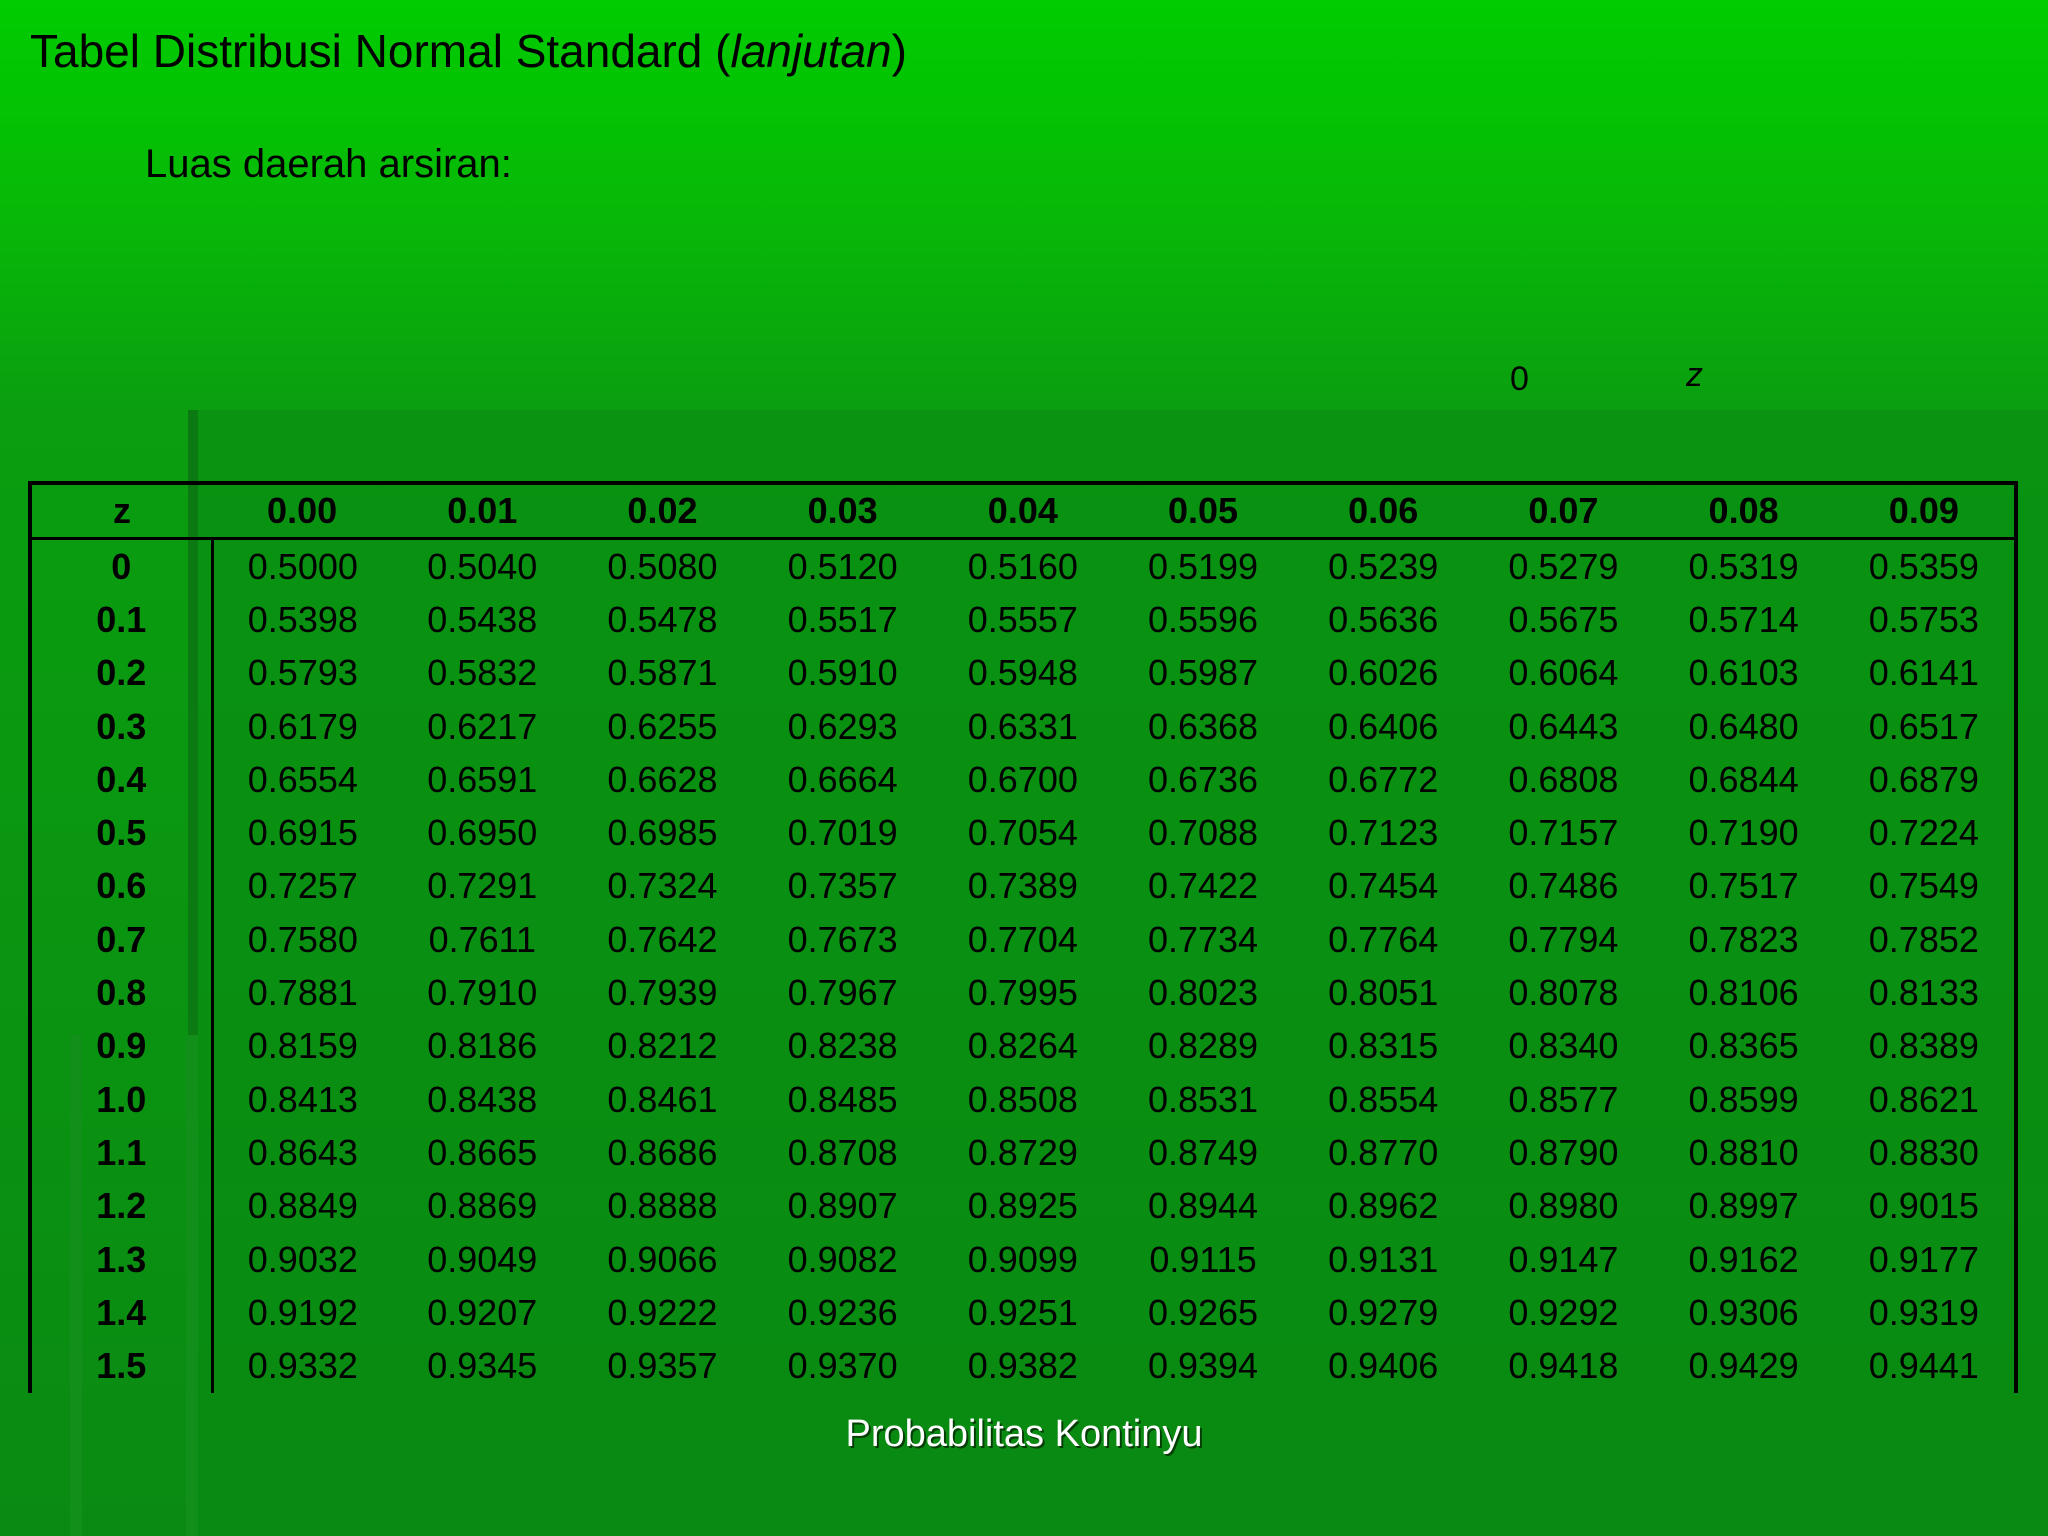 Image resolution: width=2048 pixels, height=1536 pixels. Describe the element at coordinates (482, 939) in the screenshot. I see `table-cell: 0.7611` at that location.